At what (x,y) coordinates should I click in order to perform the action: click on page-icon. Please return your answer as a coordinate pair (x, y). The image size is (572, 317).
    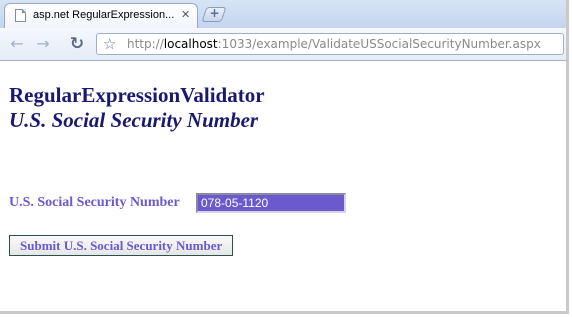
    Looking at the image, I should click on (20, 15).